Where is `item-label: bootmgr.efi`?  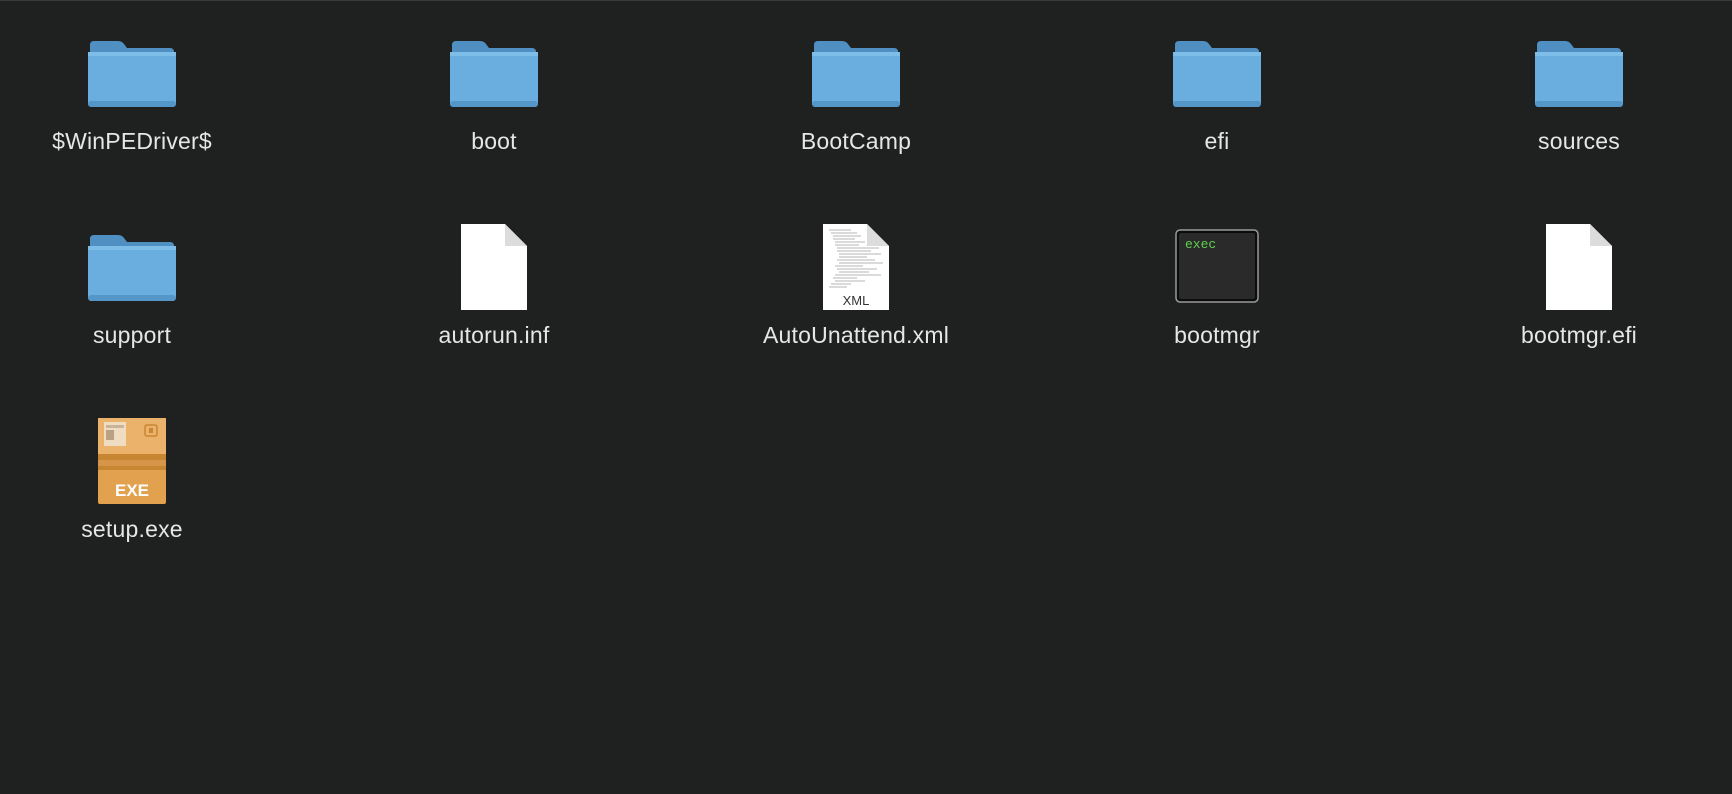
item-label: bootmgr.efi is located at coordinates (1579, 335).